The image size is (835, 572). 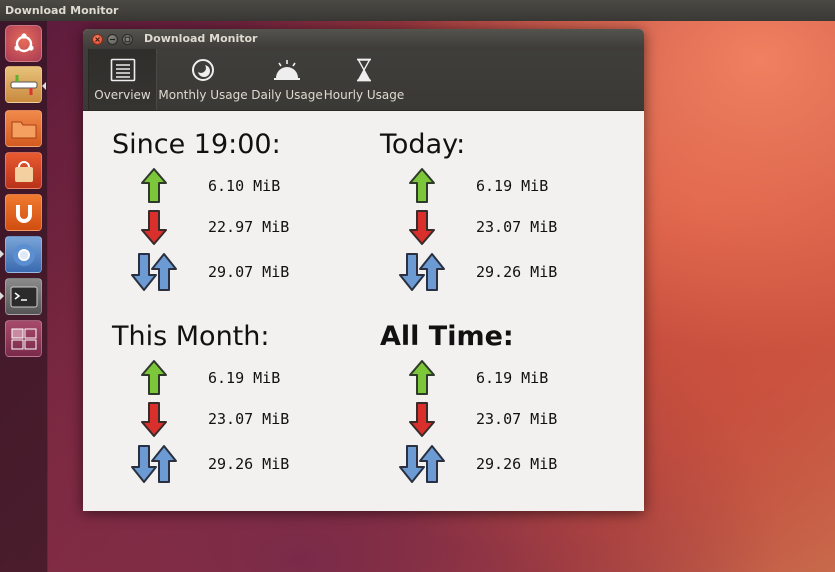 I want to click on terminal-icon, so click(x=23, y=296).